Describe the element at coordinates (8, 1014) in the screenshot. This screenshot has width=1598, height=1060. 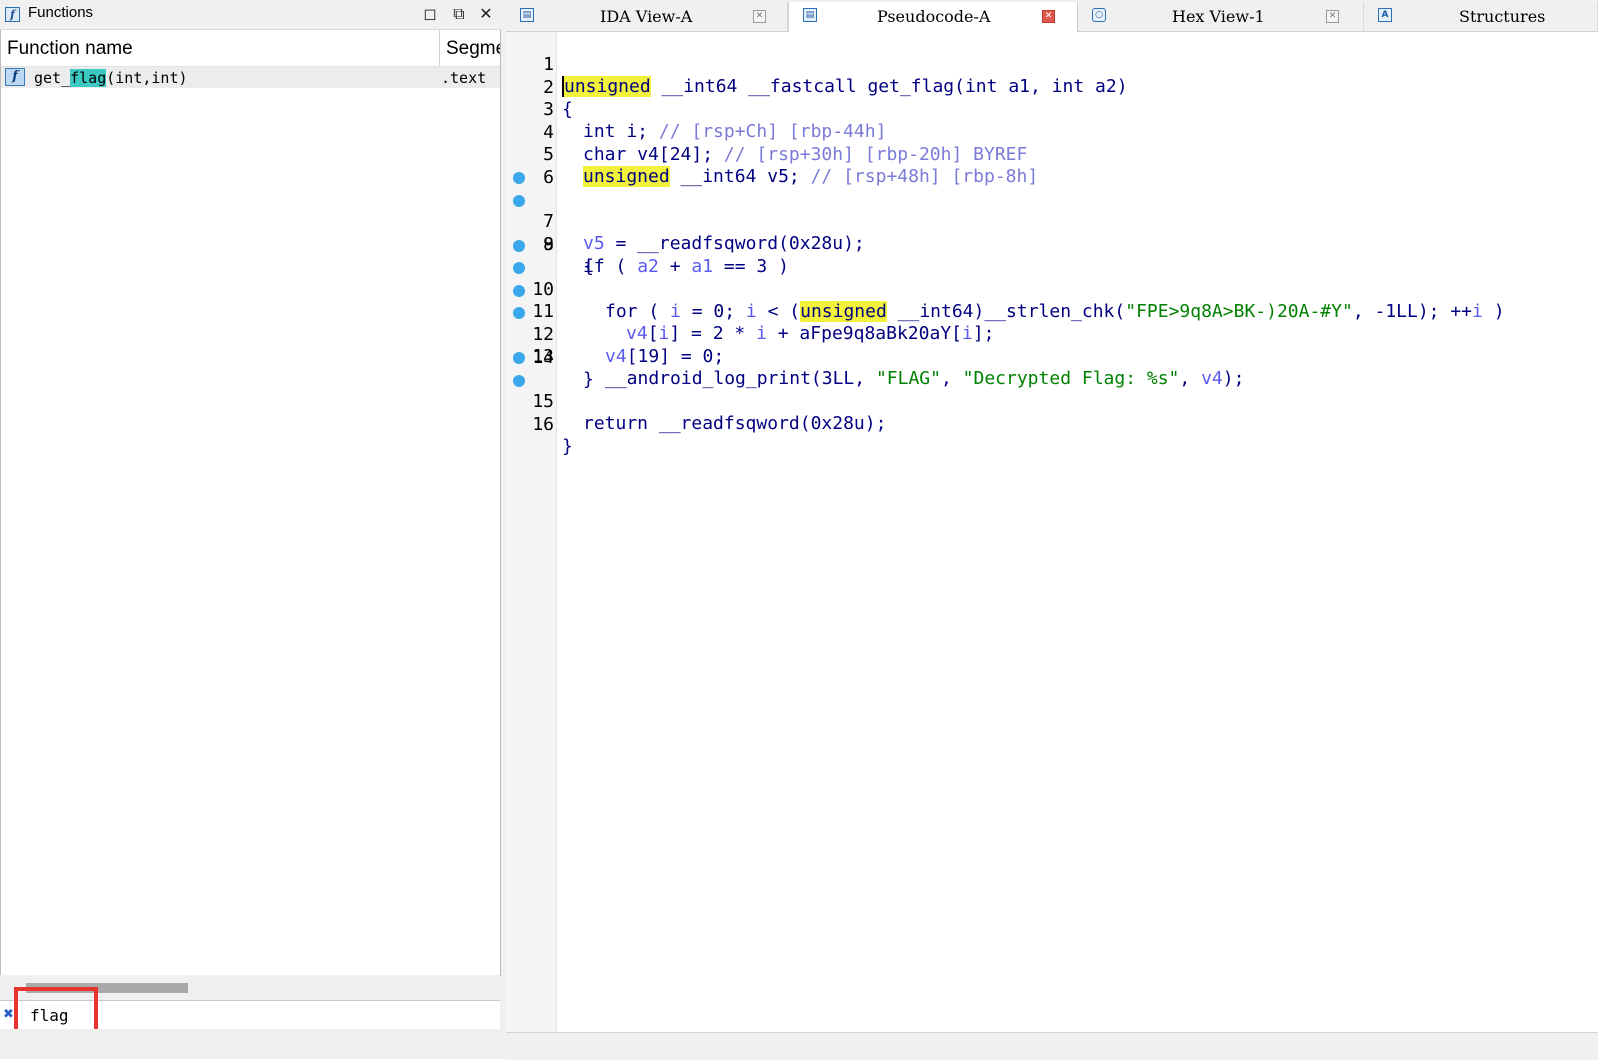
I see `close-filter-icon: ✖` at that location.